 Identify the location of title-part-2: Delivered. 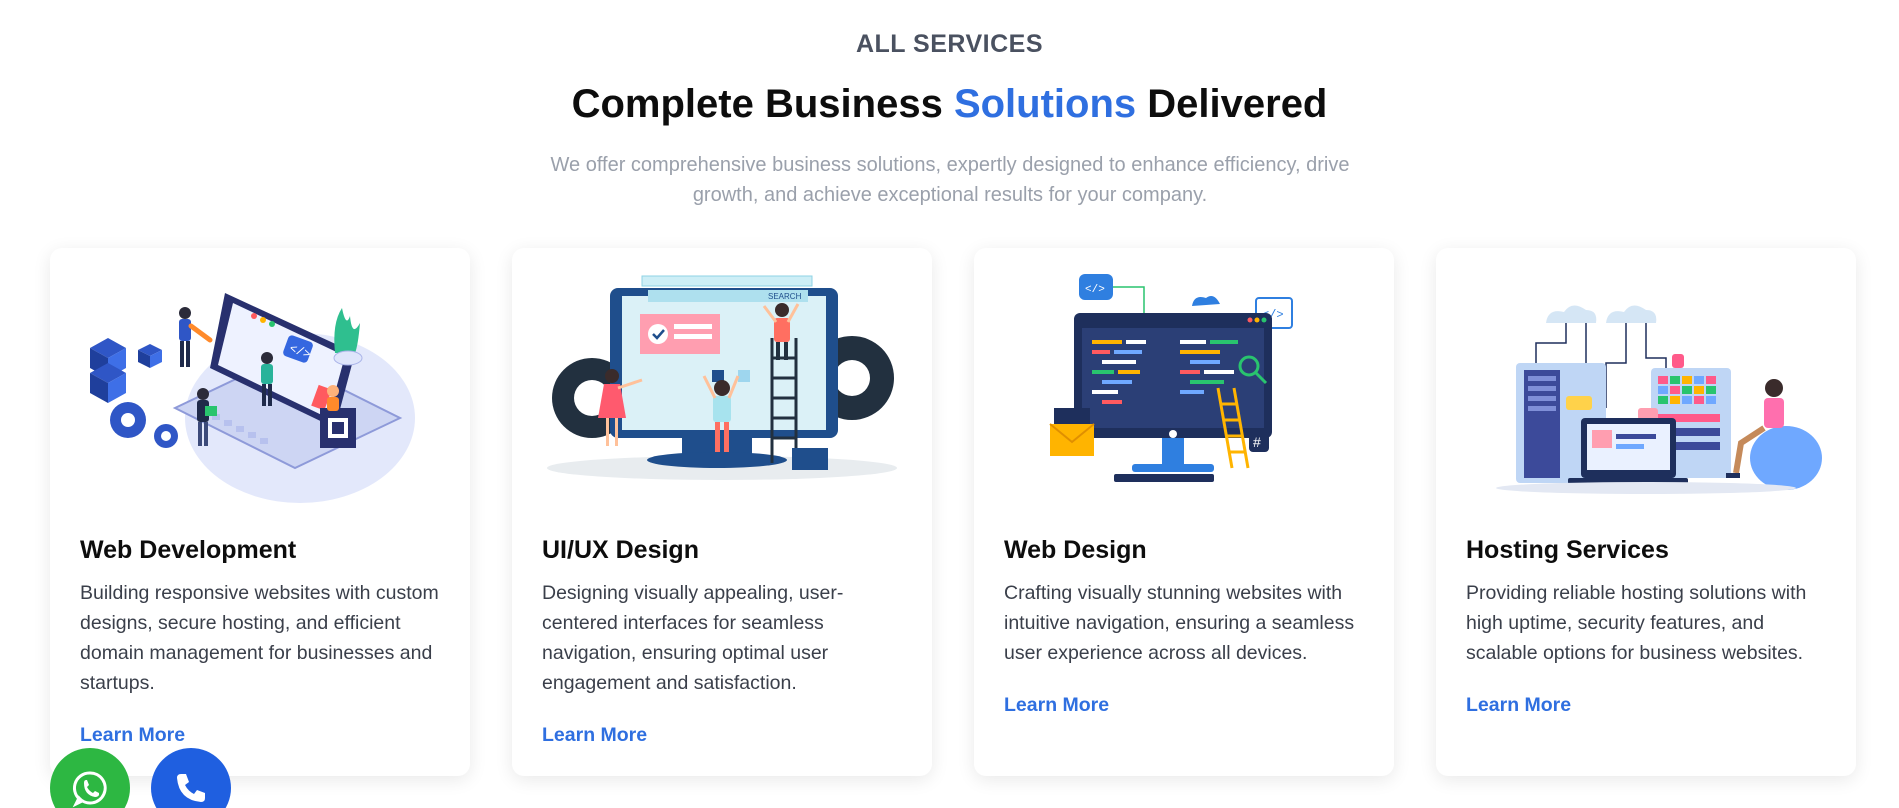
(1232, 104).